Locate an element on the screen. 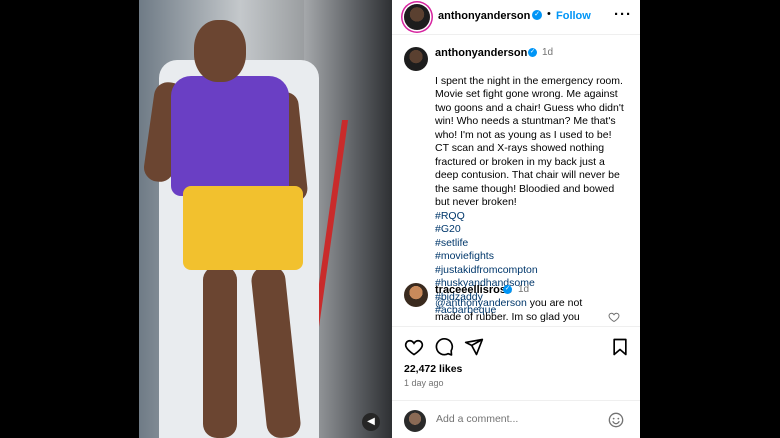 This screenshot has height=438, width=780. commenter-avatar is located at coordinates (416, 295).